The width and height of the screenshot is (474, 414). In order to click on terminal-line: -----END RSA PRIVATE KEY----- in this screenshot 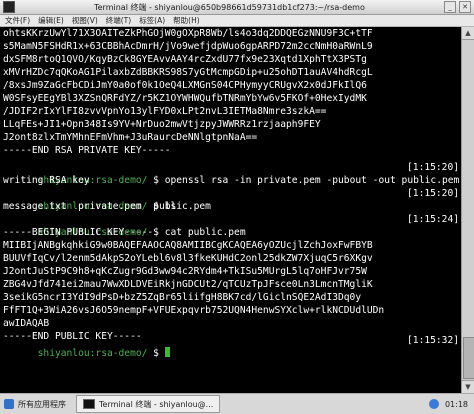, I will do `click(87, 150)`.